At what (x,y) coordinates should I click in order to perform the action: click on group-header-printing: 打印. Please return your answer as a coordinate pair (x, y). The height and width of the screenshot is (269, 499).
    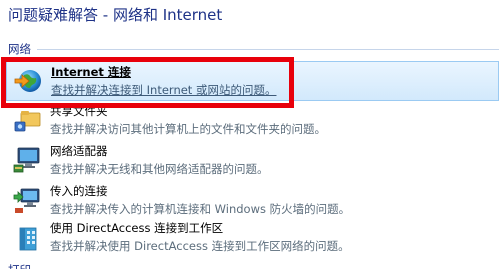
    Looking at the image, I should click on (19, 265).